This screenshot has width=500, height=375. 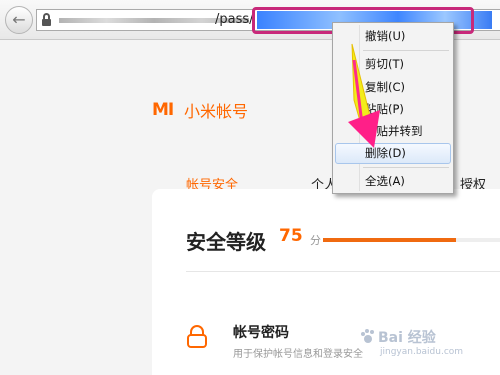 I want to click on back-arrow-icon: ←, so click(x=19, y=19).